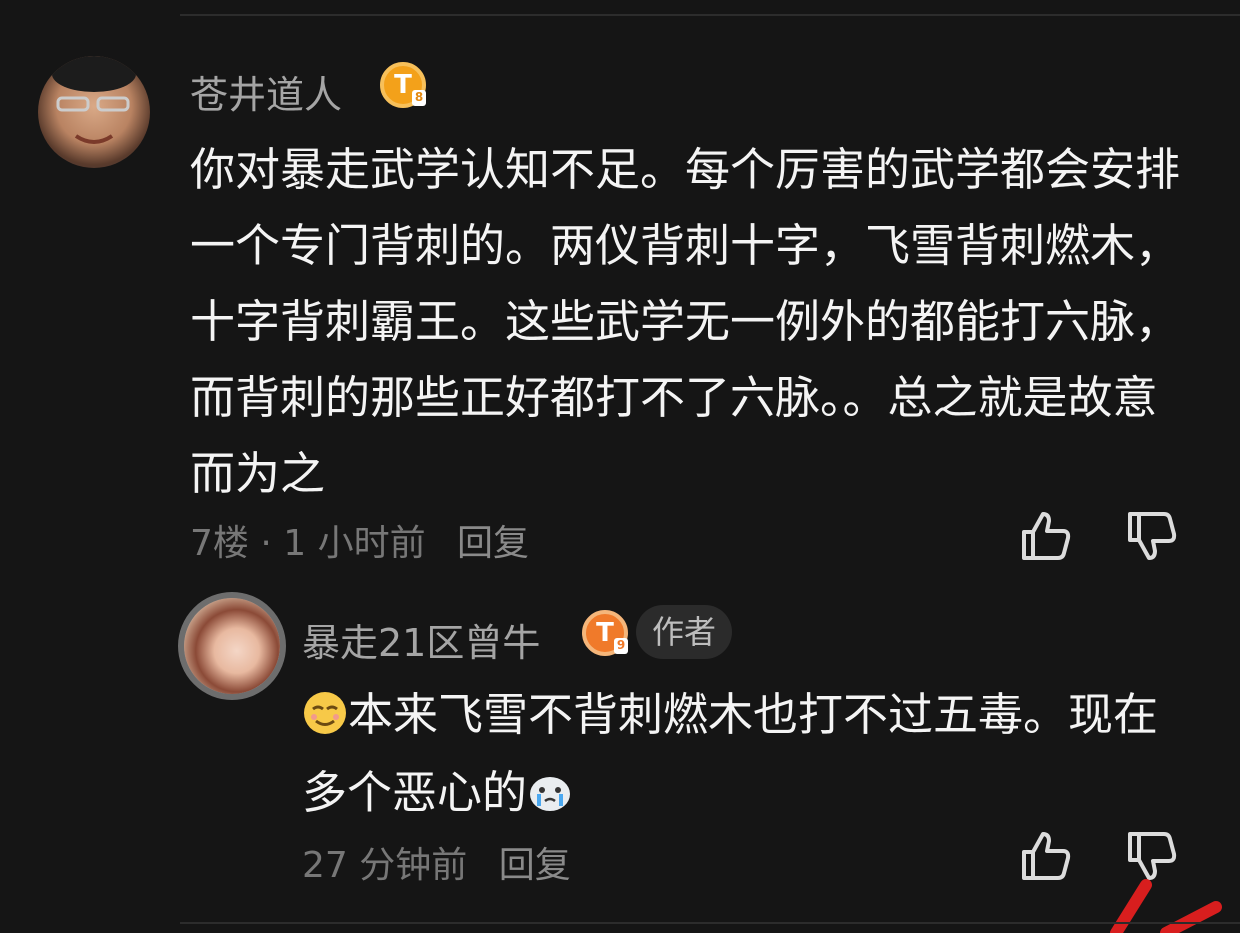 The image size is (1240, 933). Describe the element at coordinates (710, 923) in the screenshot. I see `bottom-divider` at that location.